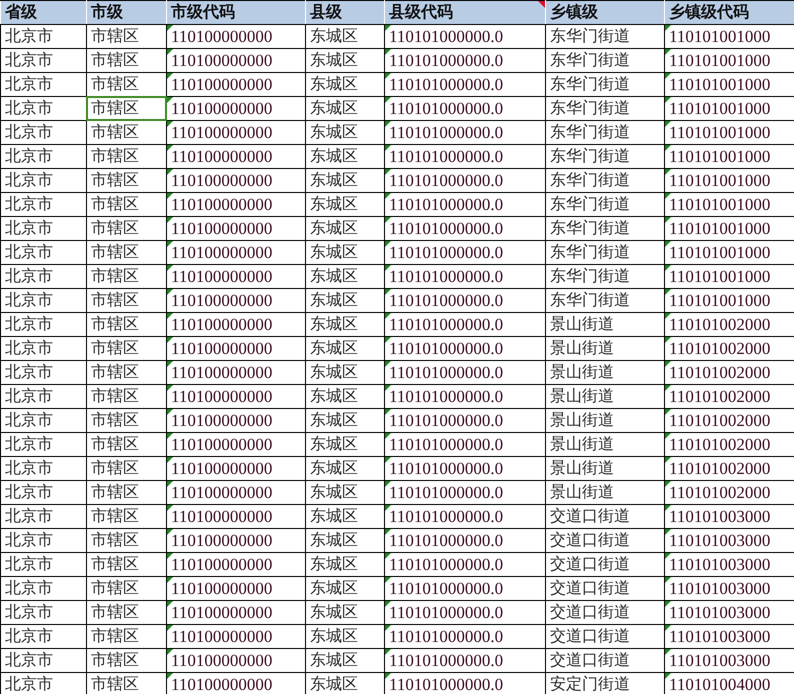  Describe the element at coordinates (582, 443) in the screenshot. I see `table-cell: 景山街道` at that location.